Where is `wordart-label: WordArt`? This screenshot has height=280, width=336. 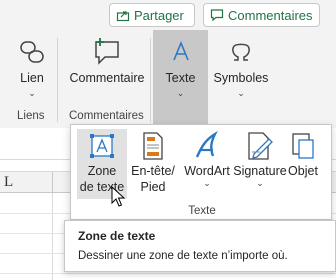 wordart-label: WordArt is located at coordinates (207, 171).